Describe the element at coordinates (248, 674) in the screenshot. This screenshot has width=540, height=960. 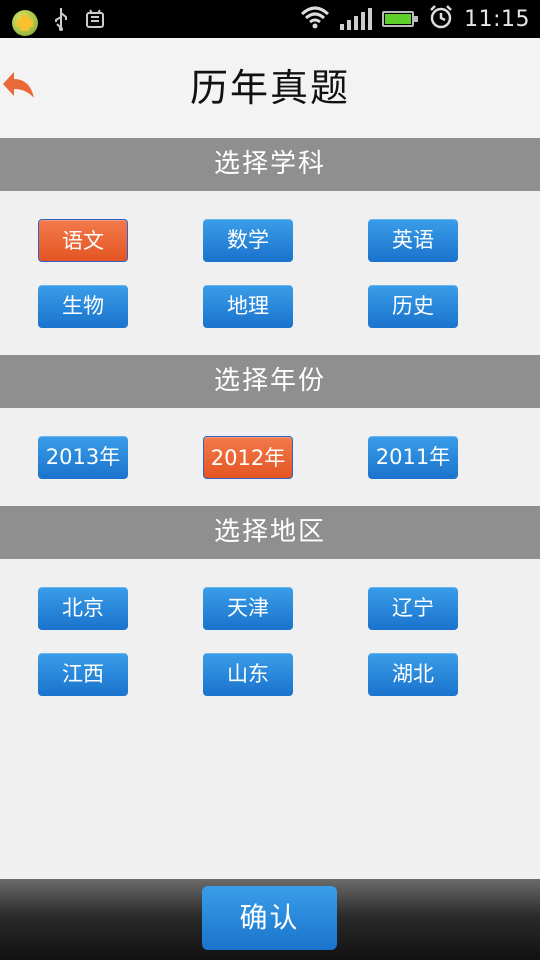
I see `region-option: 山东` at that location.